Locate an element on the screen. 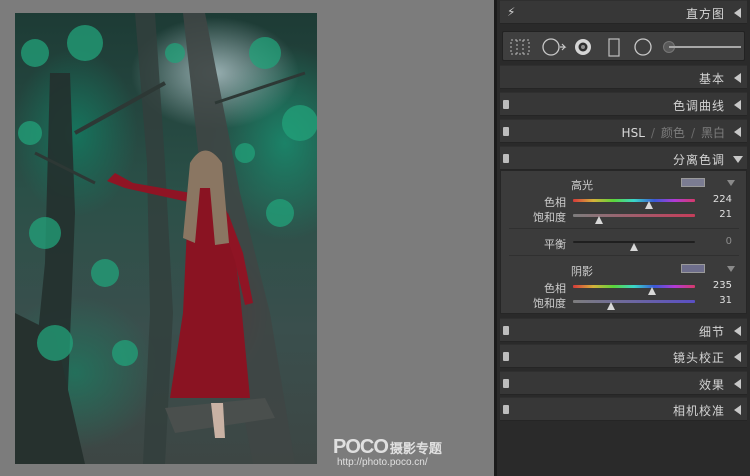  shadows-saturation-row: 饱和度 31 is located at coordinates (623, 302).